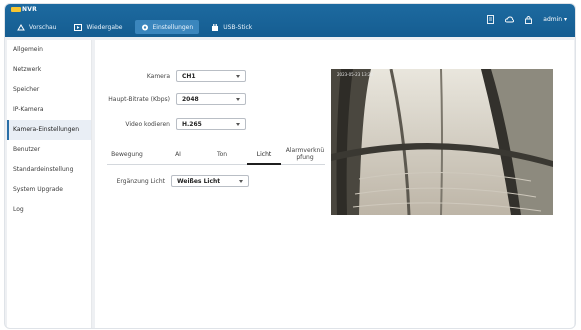  Describe the element at coordinates (145, 27) in the screenshot. I see `settings-icon` at that location.